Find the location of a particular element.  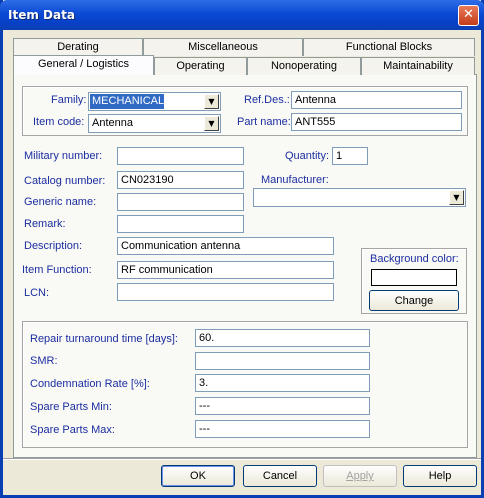

tab-derating: Derating is located at coordinates (78, 47).